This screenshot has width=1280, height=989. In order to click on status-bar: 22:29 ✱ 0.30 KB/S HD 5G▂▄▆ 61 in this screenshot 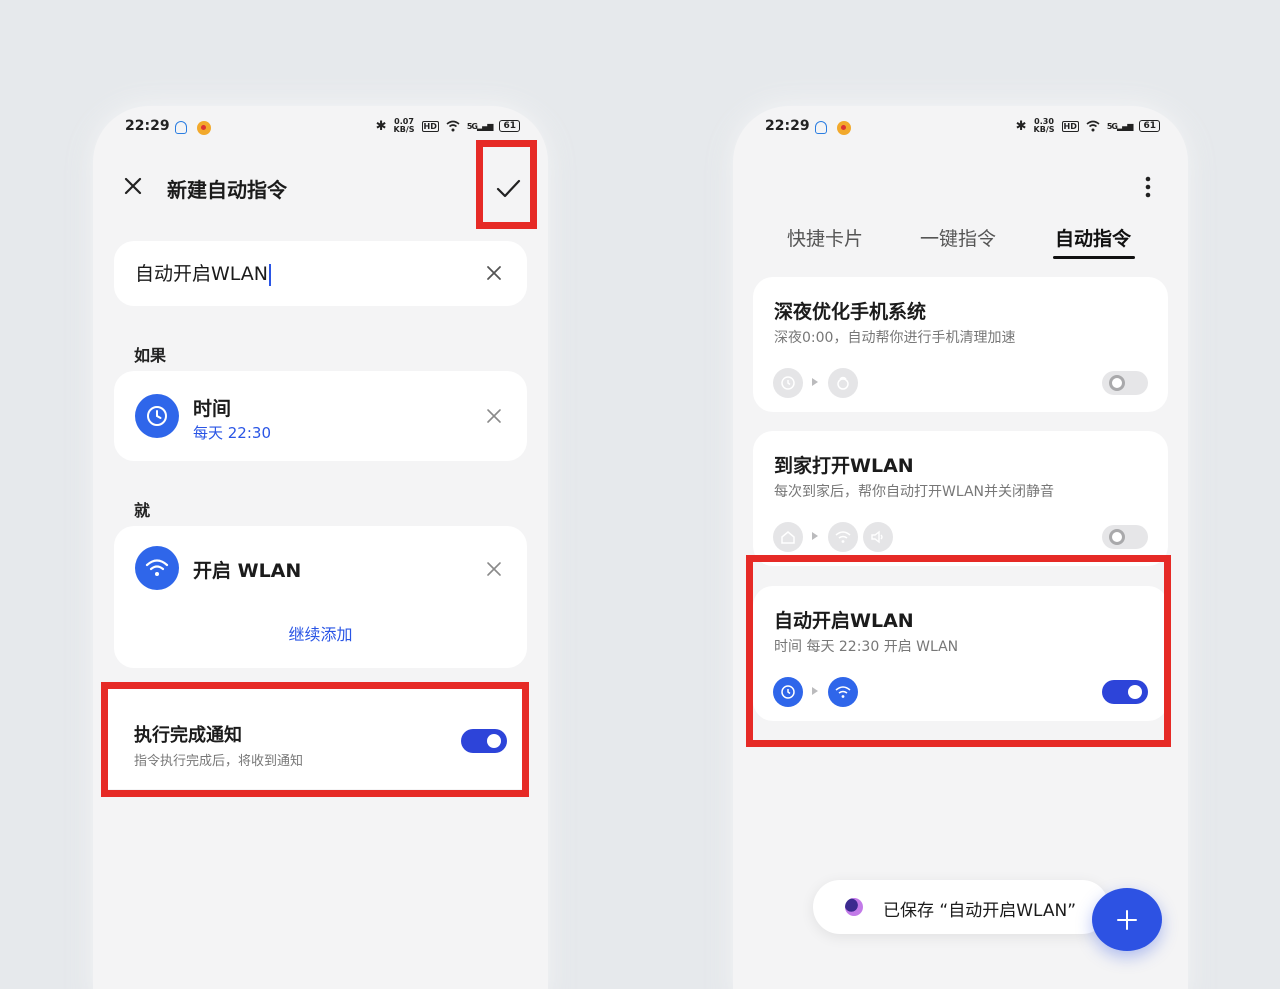, I will do `click(962, 128)`.